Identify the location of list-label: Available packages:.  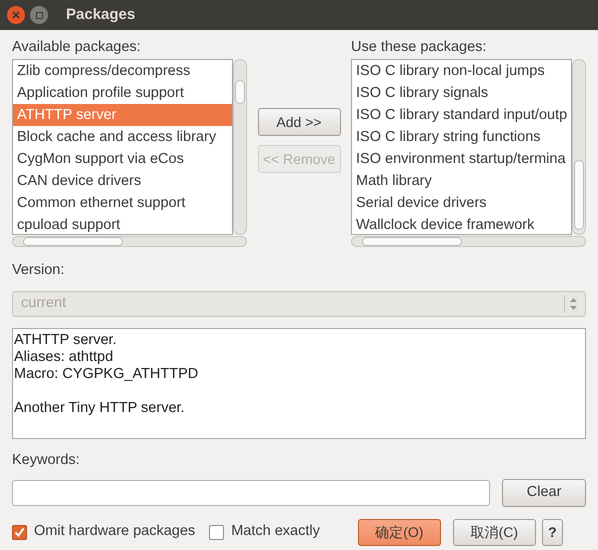
(77, 47).